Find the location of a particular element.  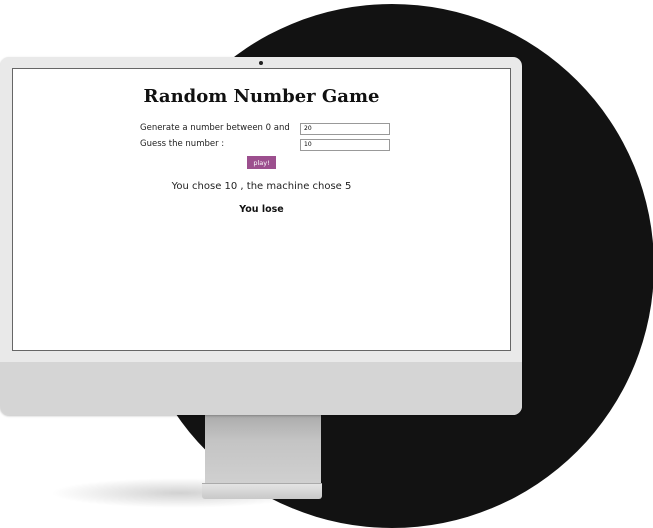

range-label: Generate a number between 0 and is located at coordinates (215, 128).